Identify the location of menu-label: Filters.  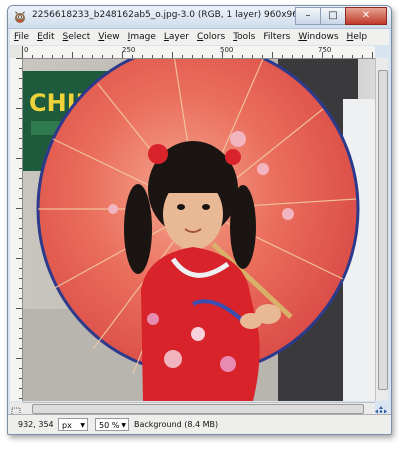
(277, 37).